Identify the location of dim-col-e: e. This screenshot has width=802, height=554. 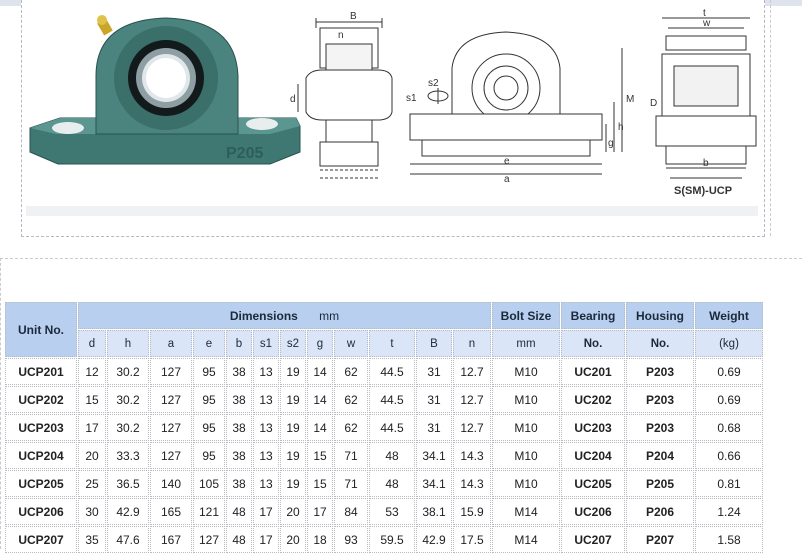
(209, 343).